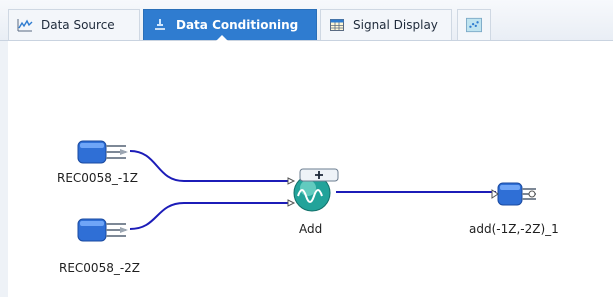  I want to click on output-node-add, so click(515, 196).